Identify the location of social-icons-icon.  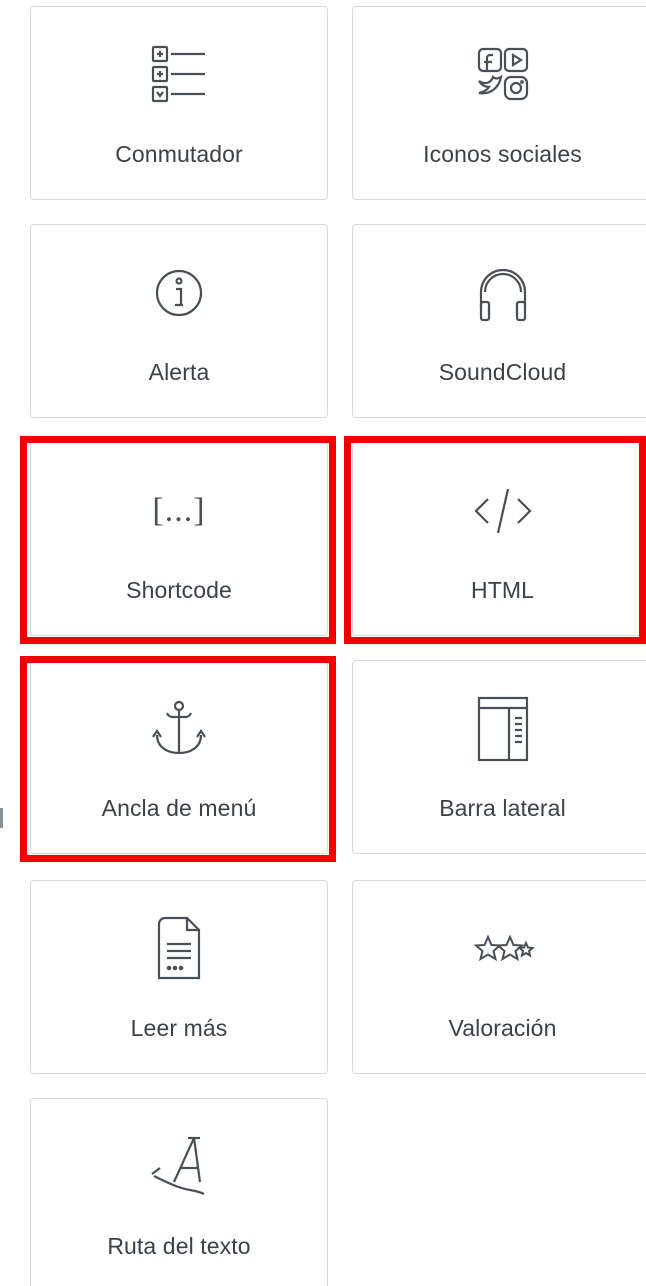
(499, 75).